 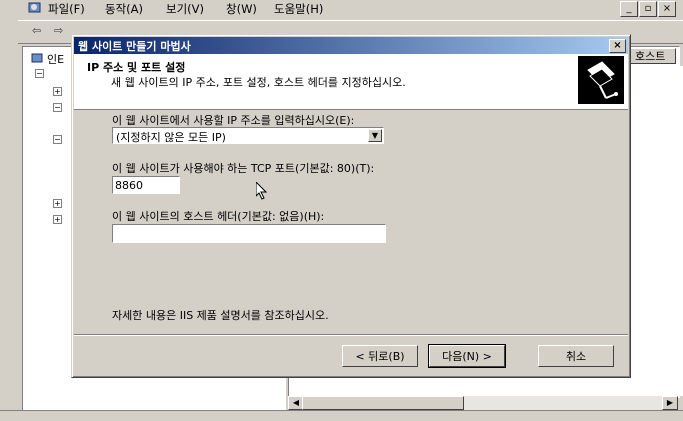 I want to click on ip-address-value: (지정하지 않은 모든 IP), so click(x=171, y=137).